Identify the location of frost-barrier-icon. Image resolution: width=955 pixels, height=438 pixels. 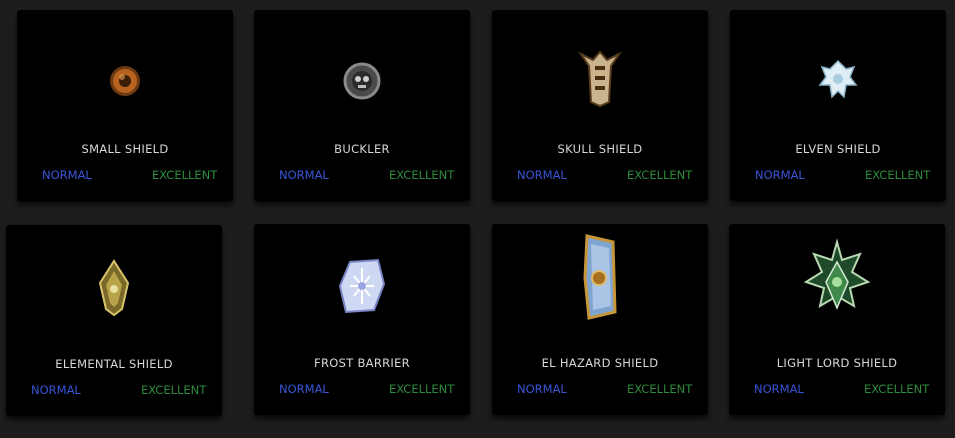
(362, 285).